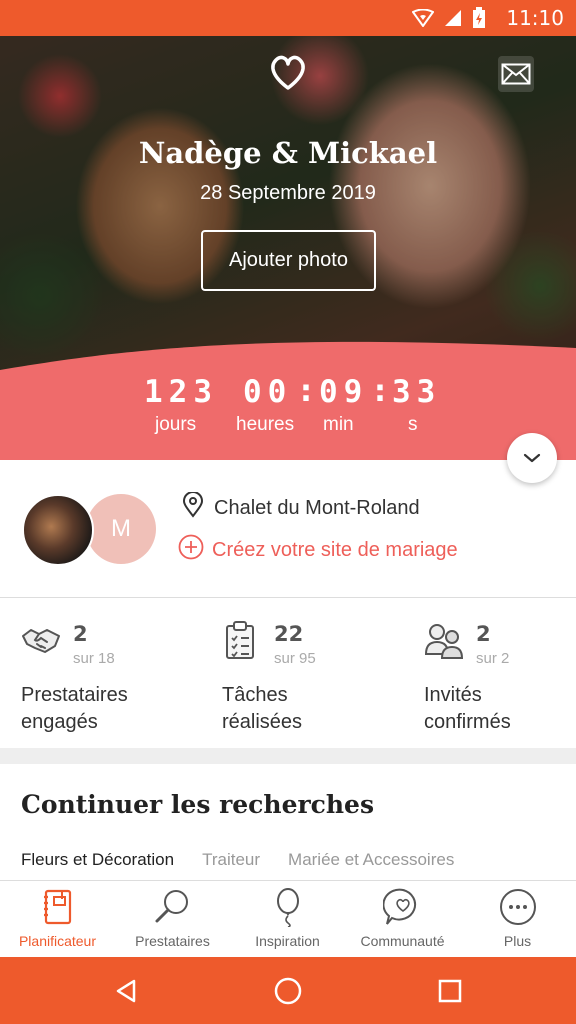 The width and height of the screenshot is (576, 1024). Describe the element at coordinates (231, 860) in the screenshot. I see `tab-traiteur: Traiteur` at that location.